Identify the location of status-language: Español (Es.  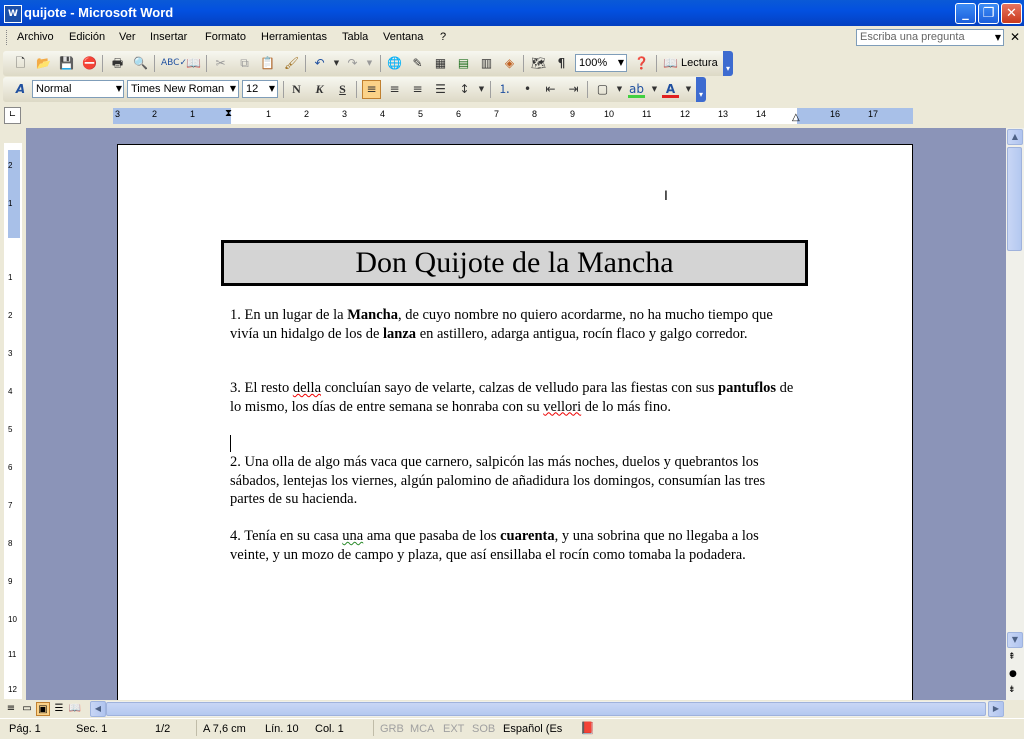
(532, 729).